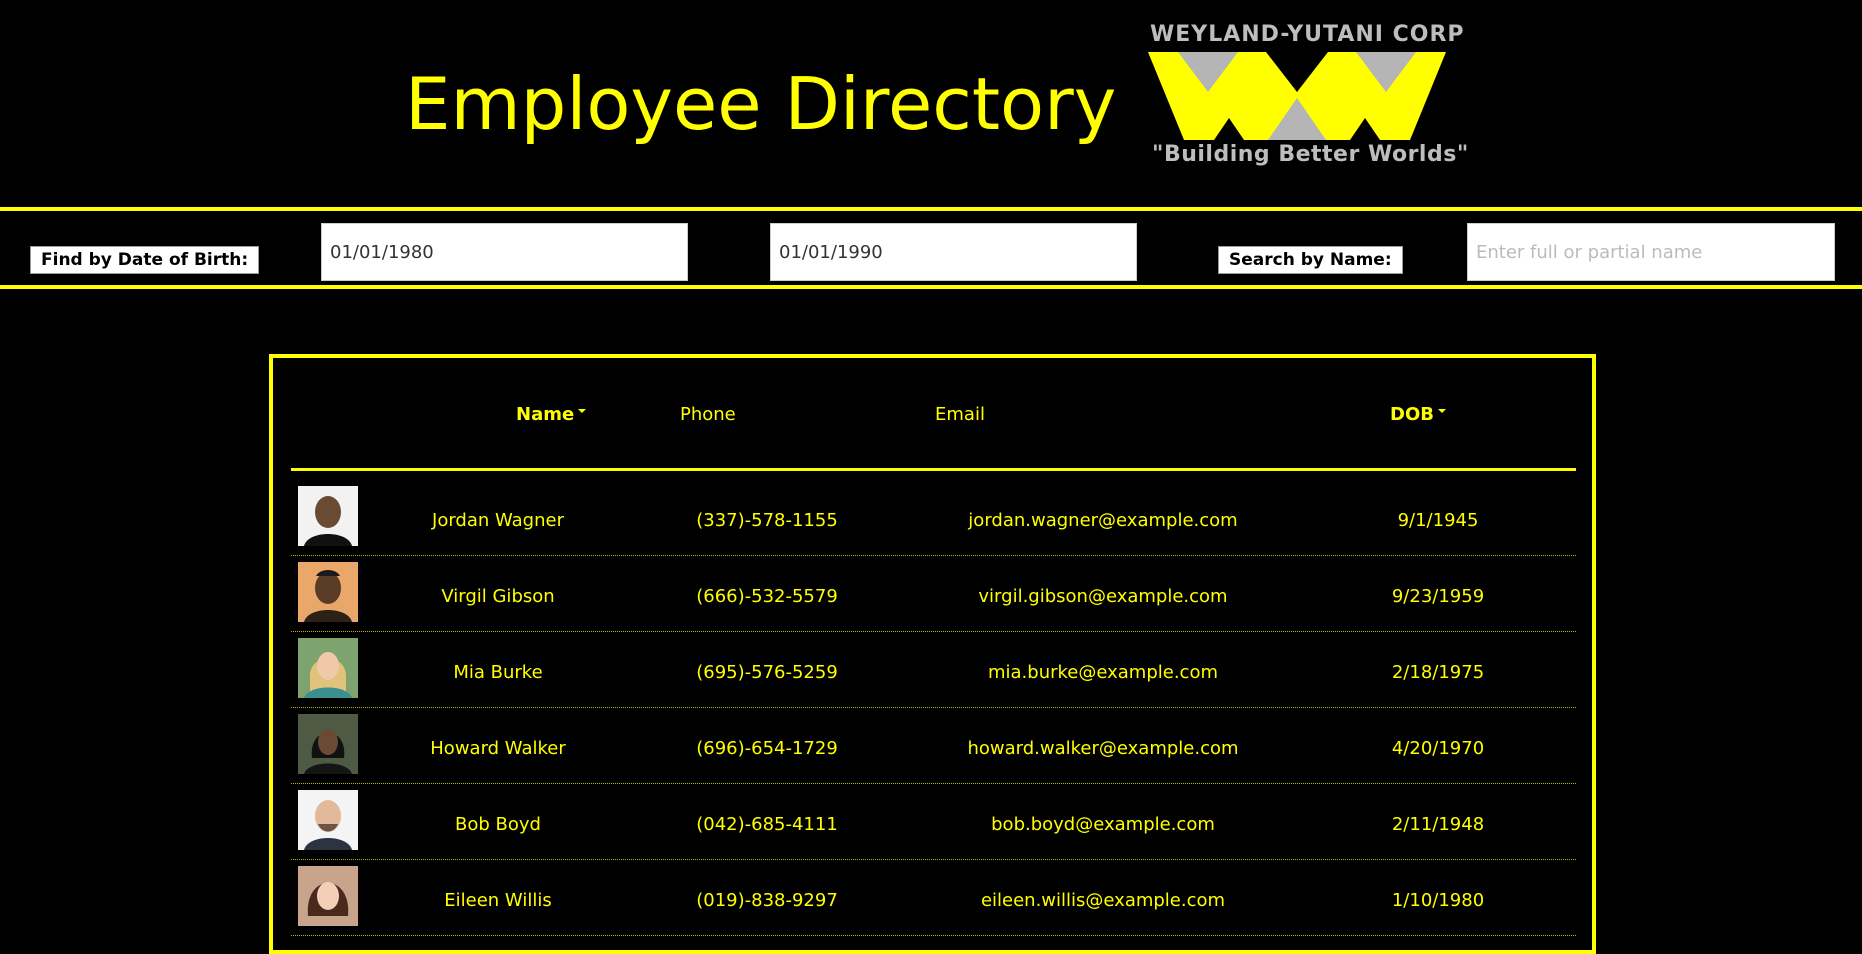  I want to click on employee-dob: 9/23/1959, so click(1438, 596).